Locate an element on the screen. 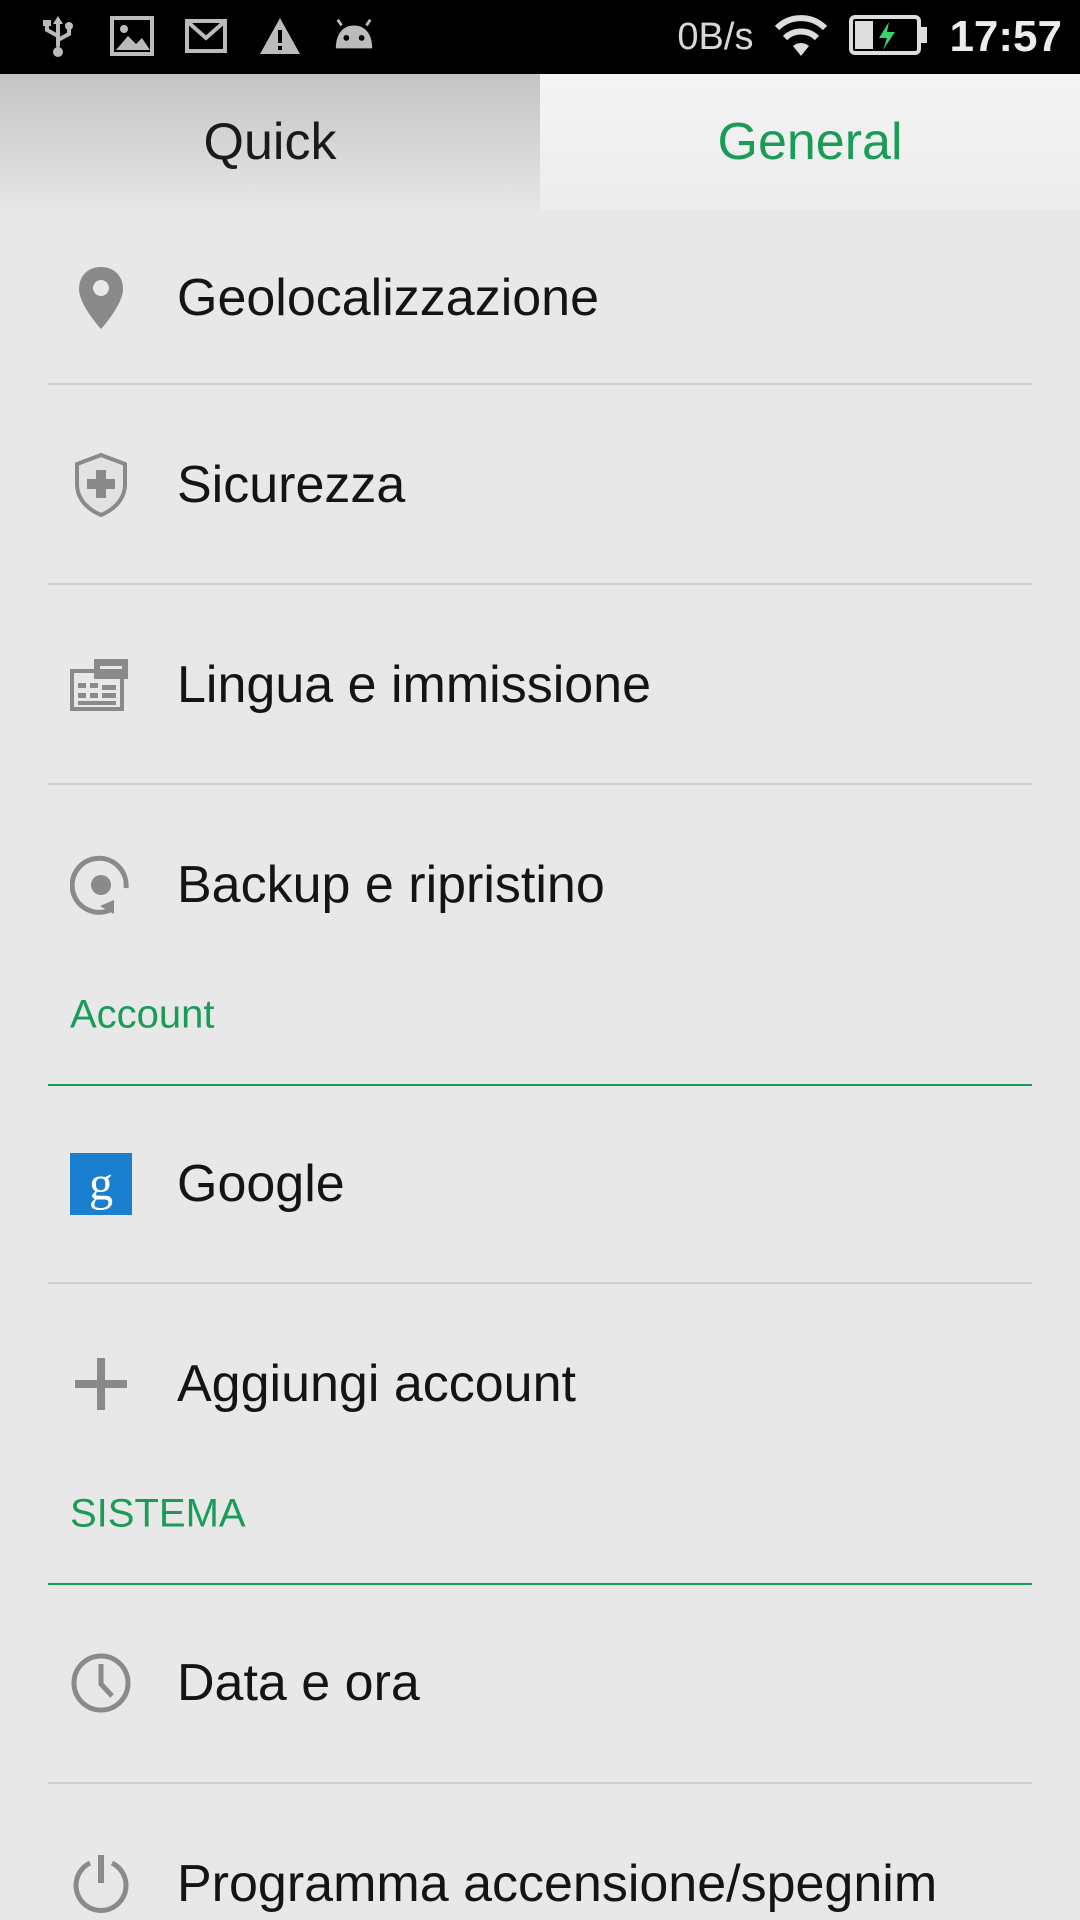 The height and width of the screenshot is (1920, 1080). gmail-icon is located at coordinates (206, 36).